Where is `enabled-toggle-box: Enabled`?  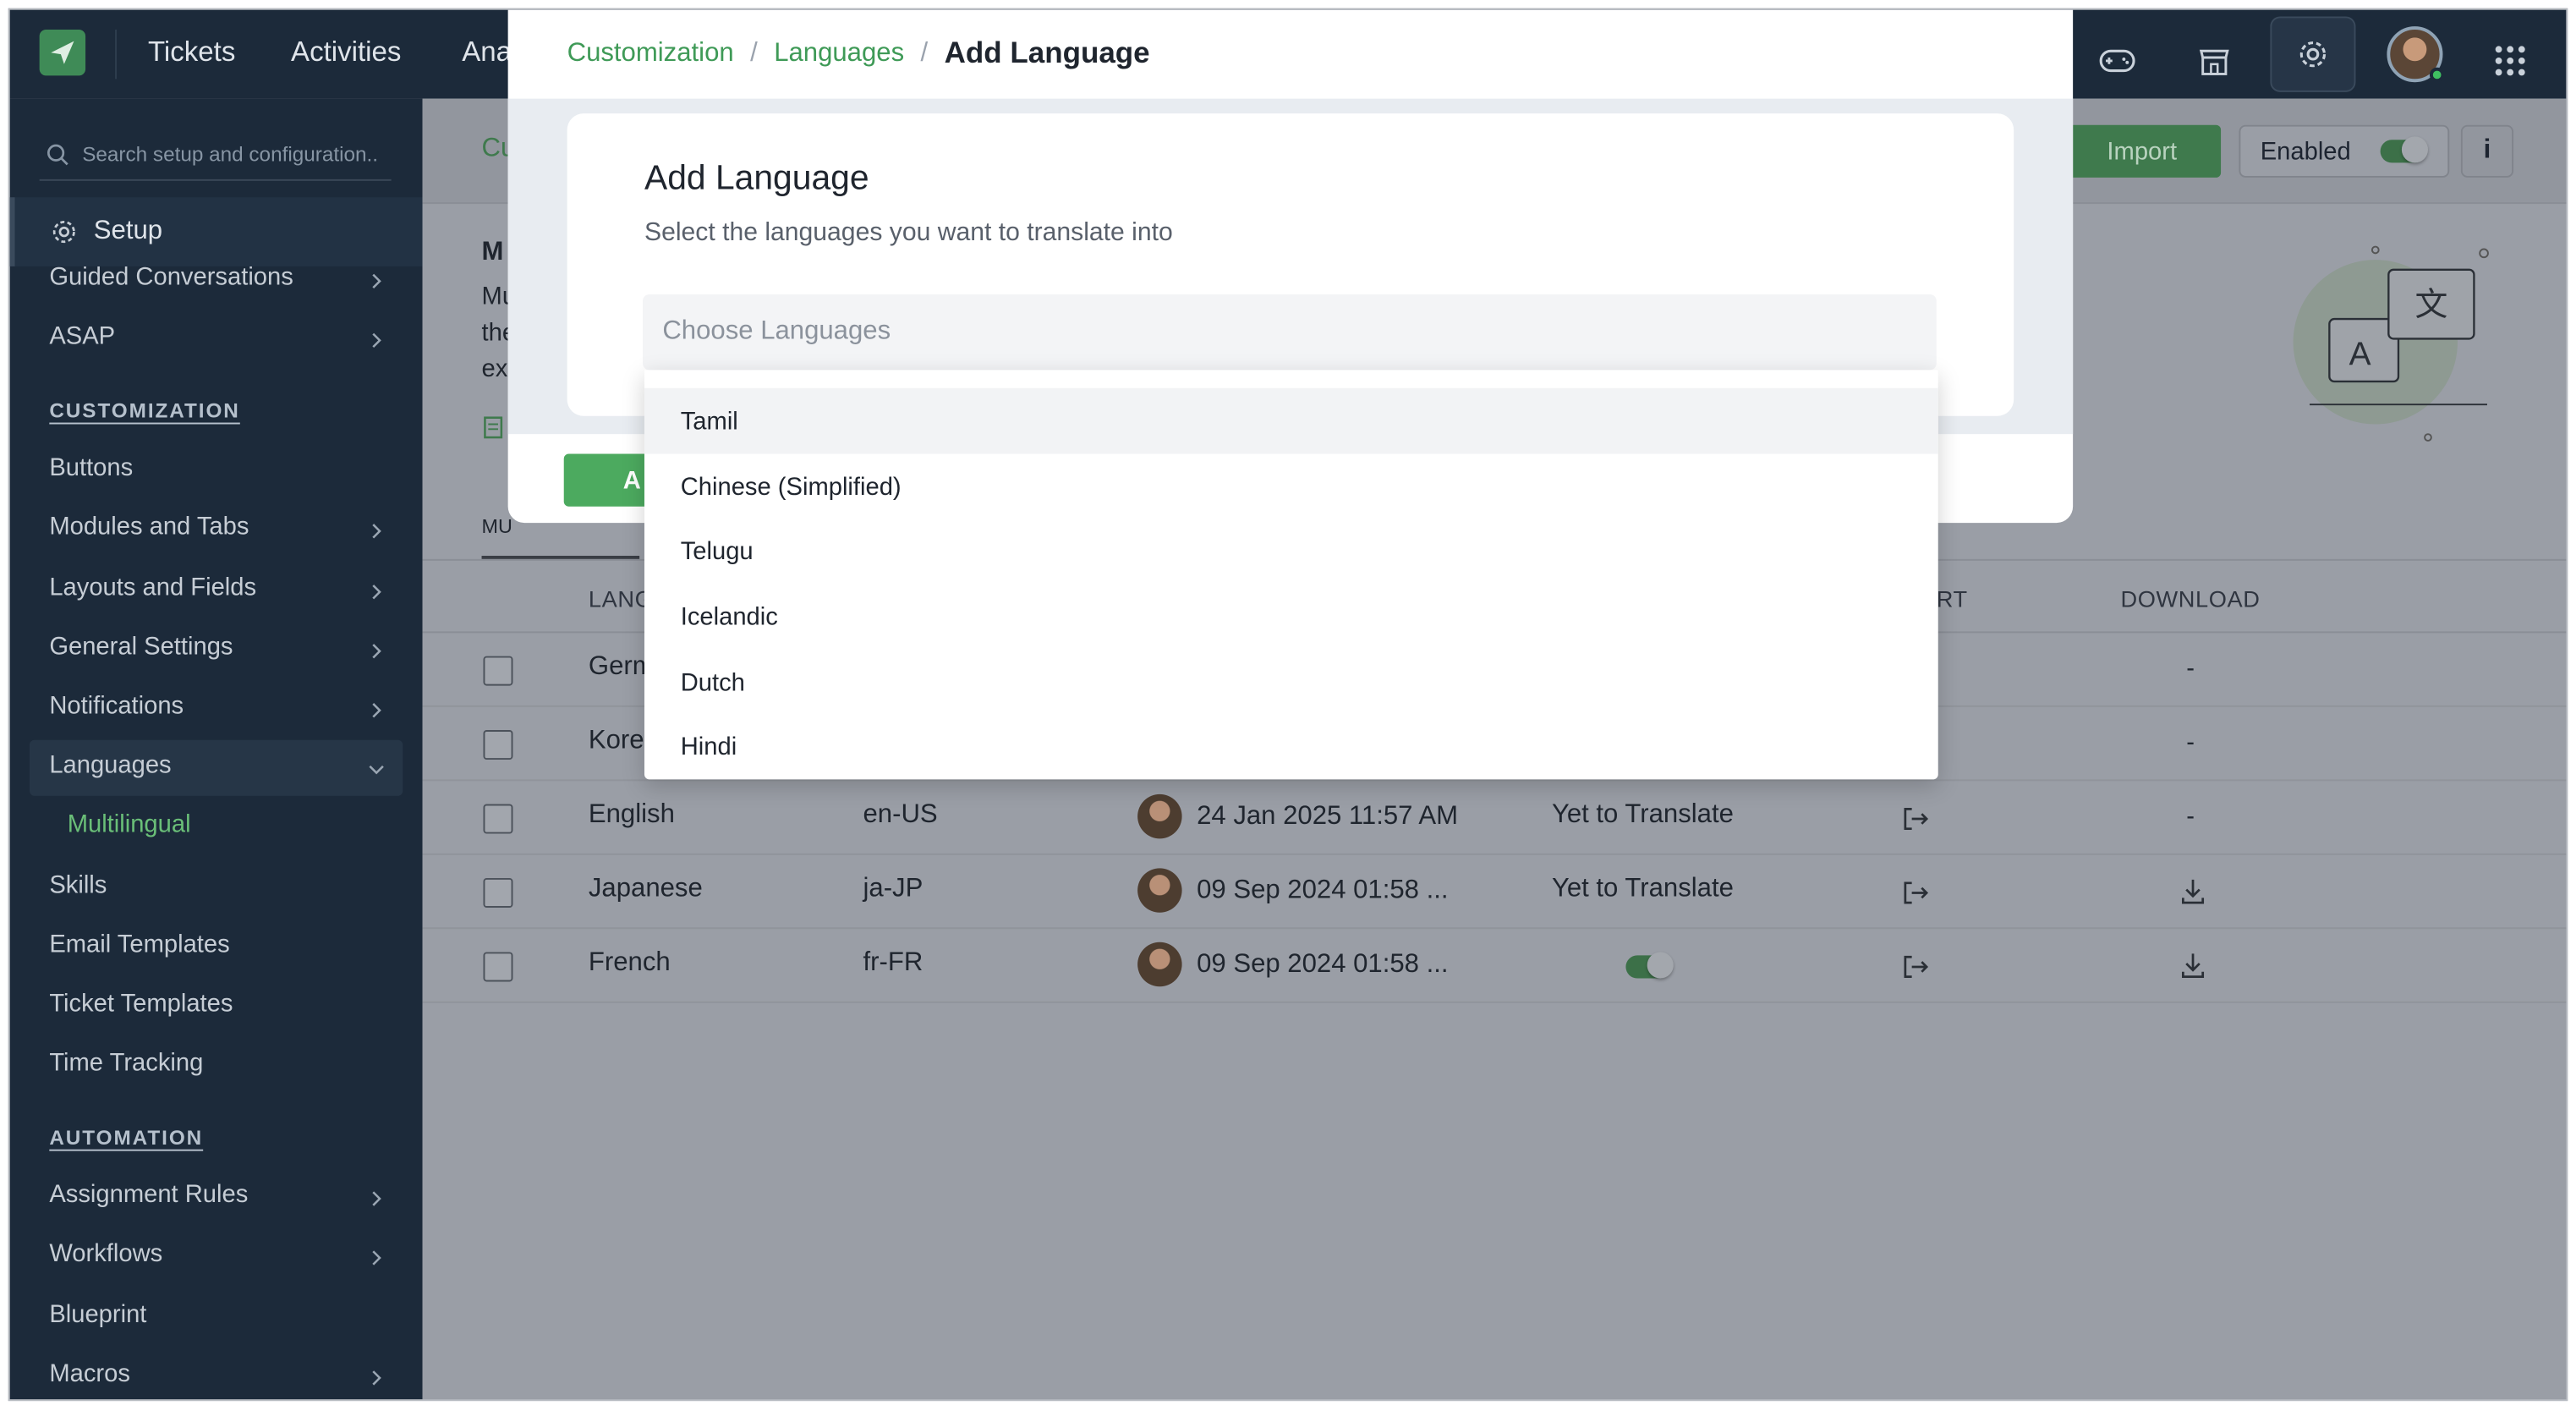
enabled-toggle-box: Enabled is located at coordinates (2344, 151).